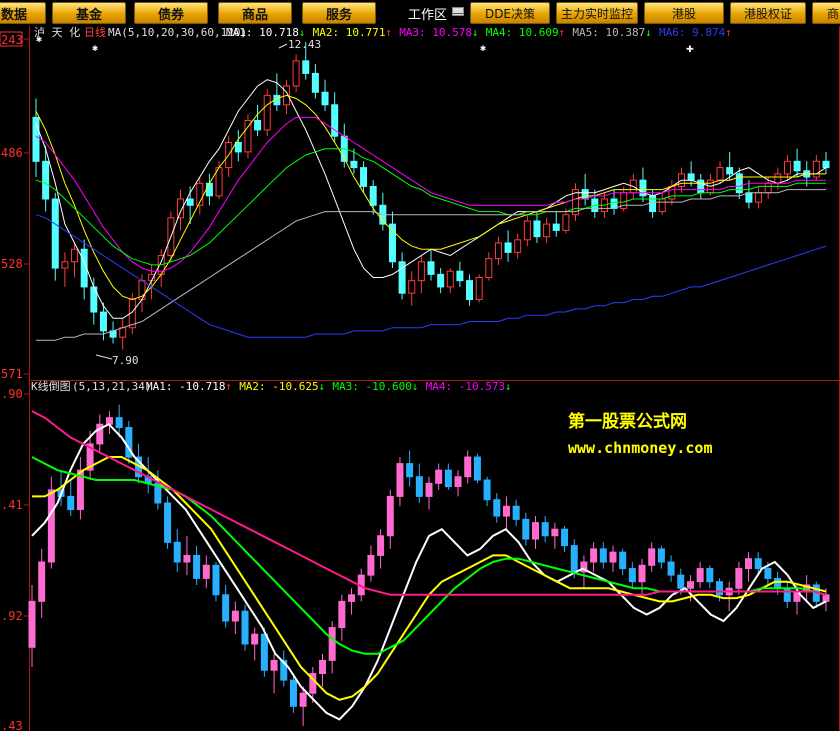 This screenshot has width=840, height=731. What do you see at coordinates (640, 434) in the screenshot?
I see `watermark: 第一股票公式网 www.chnmoney.com` at bounding box center [640, 434].